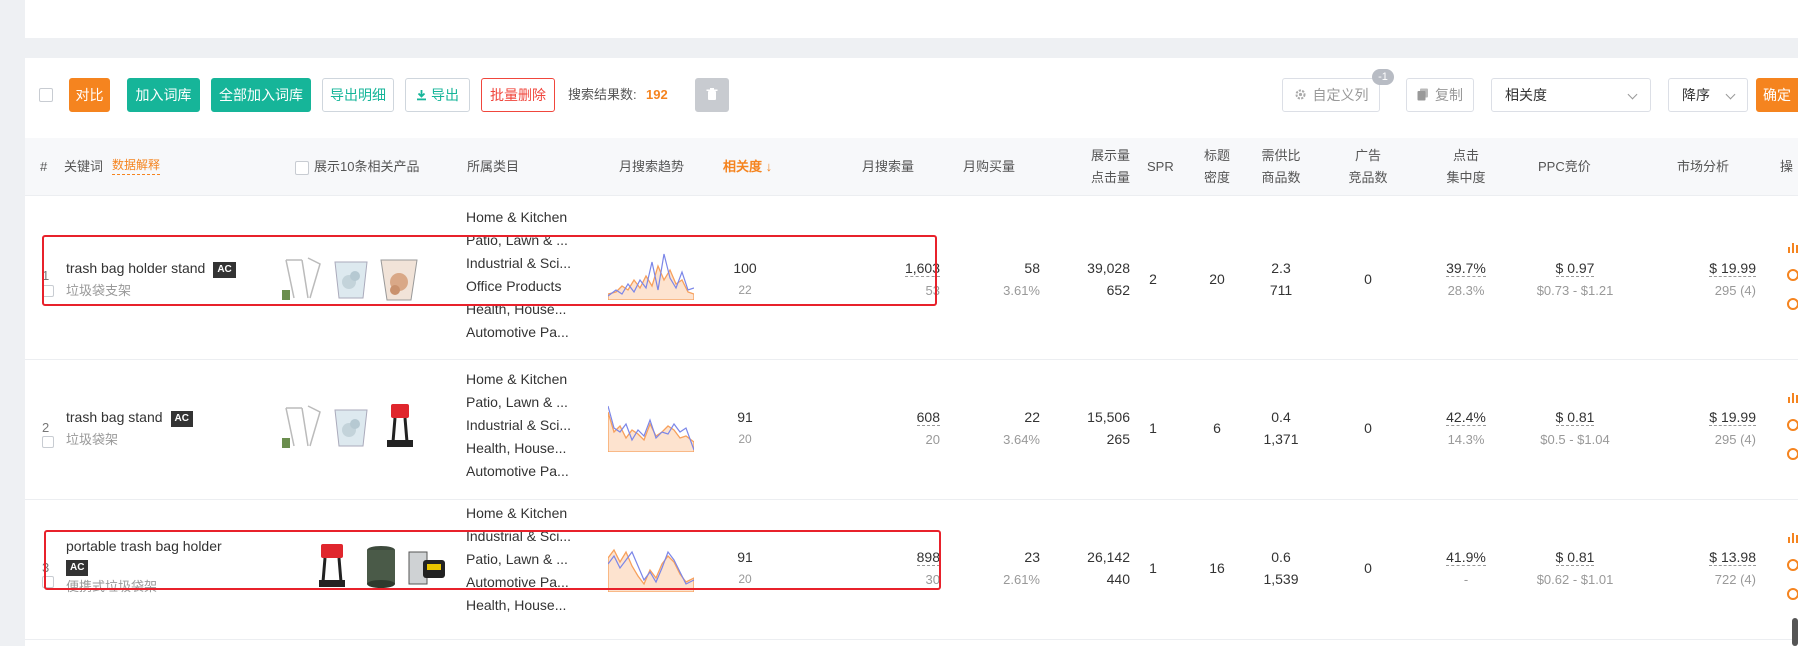 This screenshot has width=1798, height=646. I want to click on col-monthly-search: 月搜索量, so click(888, 167).